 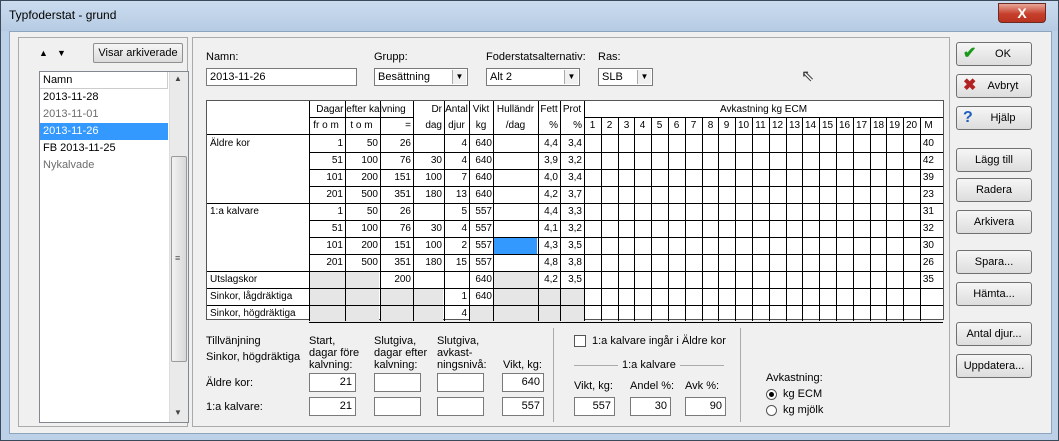 I want to click on aldre-slutniva-input, so click(x=460, y=382).